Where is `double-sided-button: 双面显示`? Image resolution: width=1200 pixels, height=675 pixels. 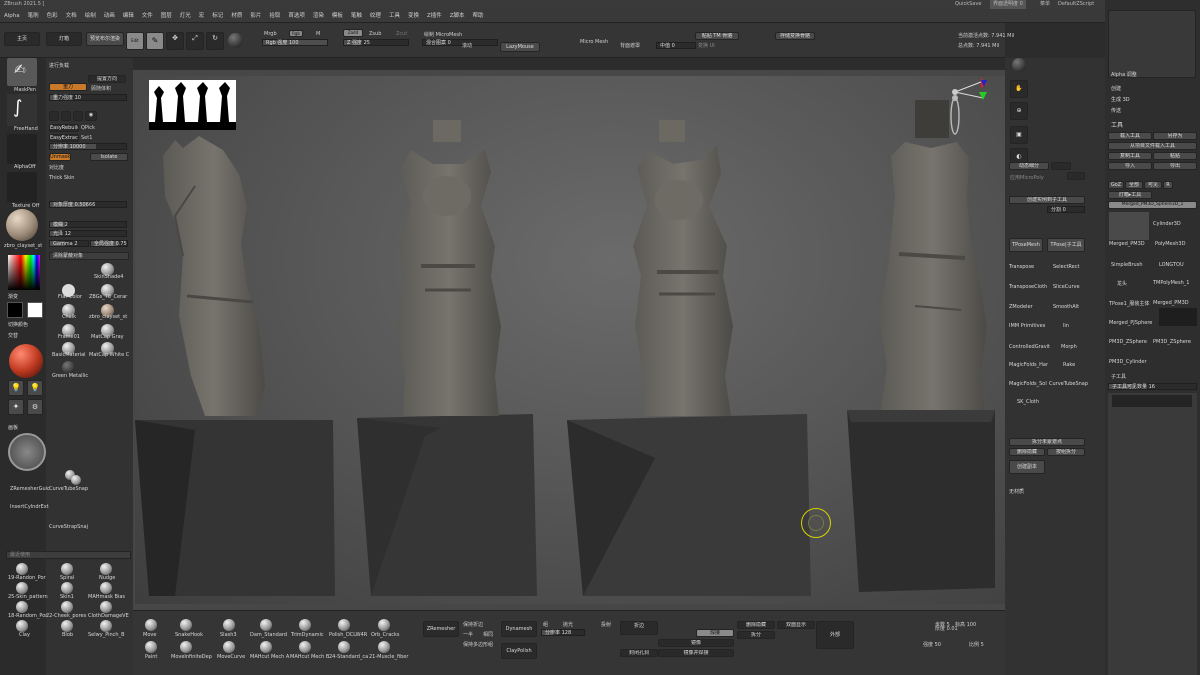 double-sided-button: 双面显示 is located at coordinates (796, 625).